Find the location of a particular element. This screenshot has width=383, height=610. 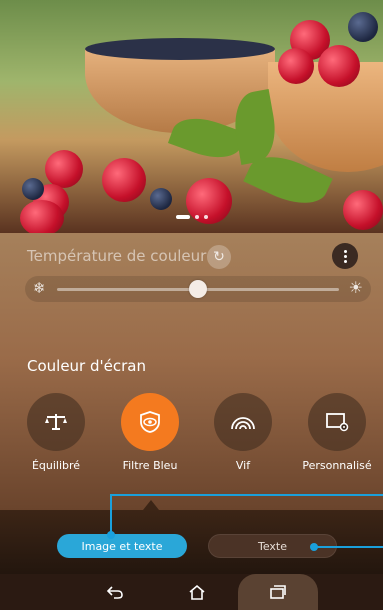

mode-vivid: Vif is located at coordinates (243, 433).